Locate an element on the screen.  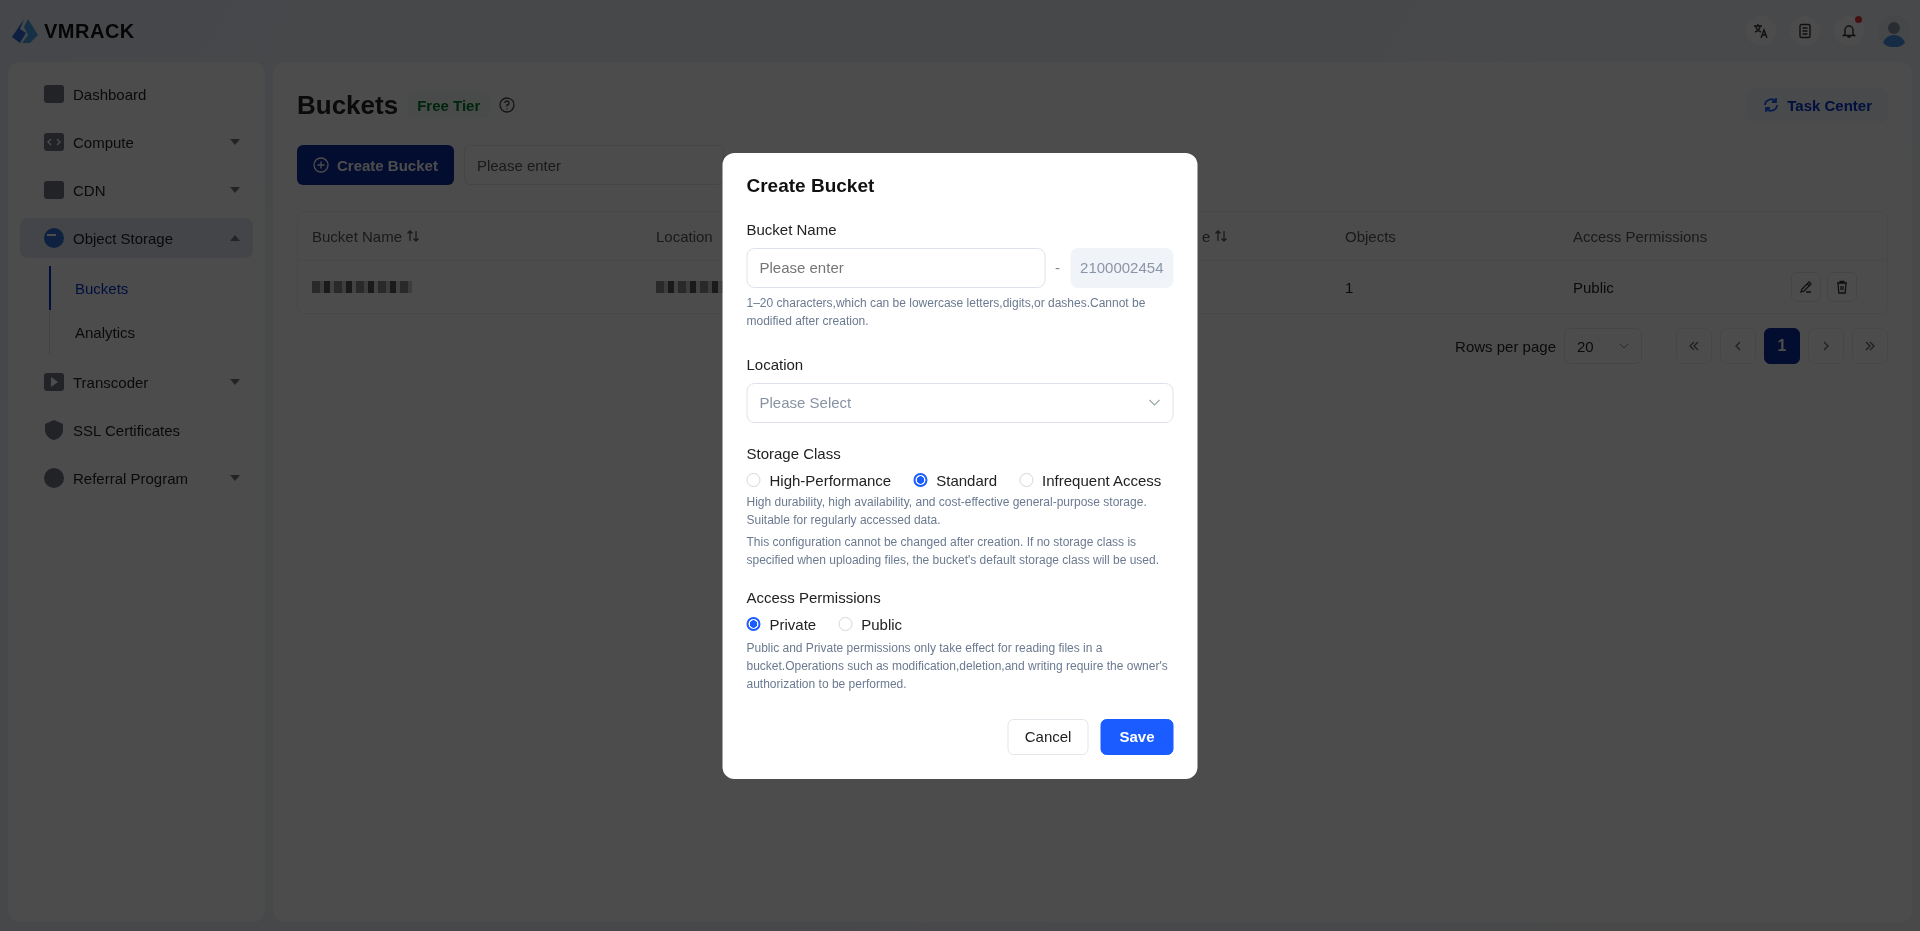
field-label: Access Permissions is located at coordinates (814, 597).